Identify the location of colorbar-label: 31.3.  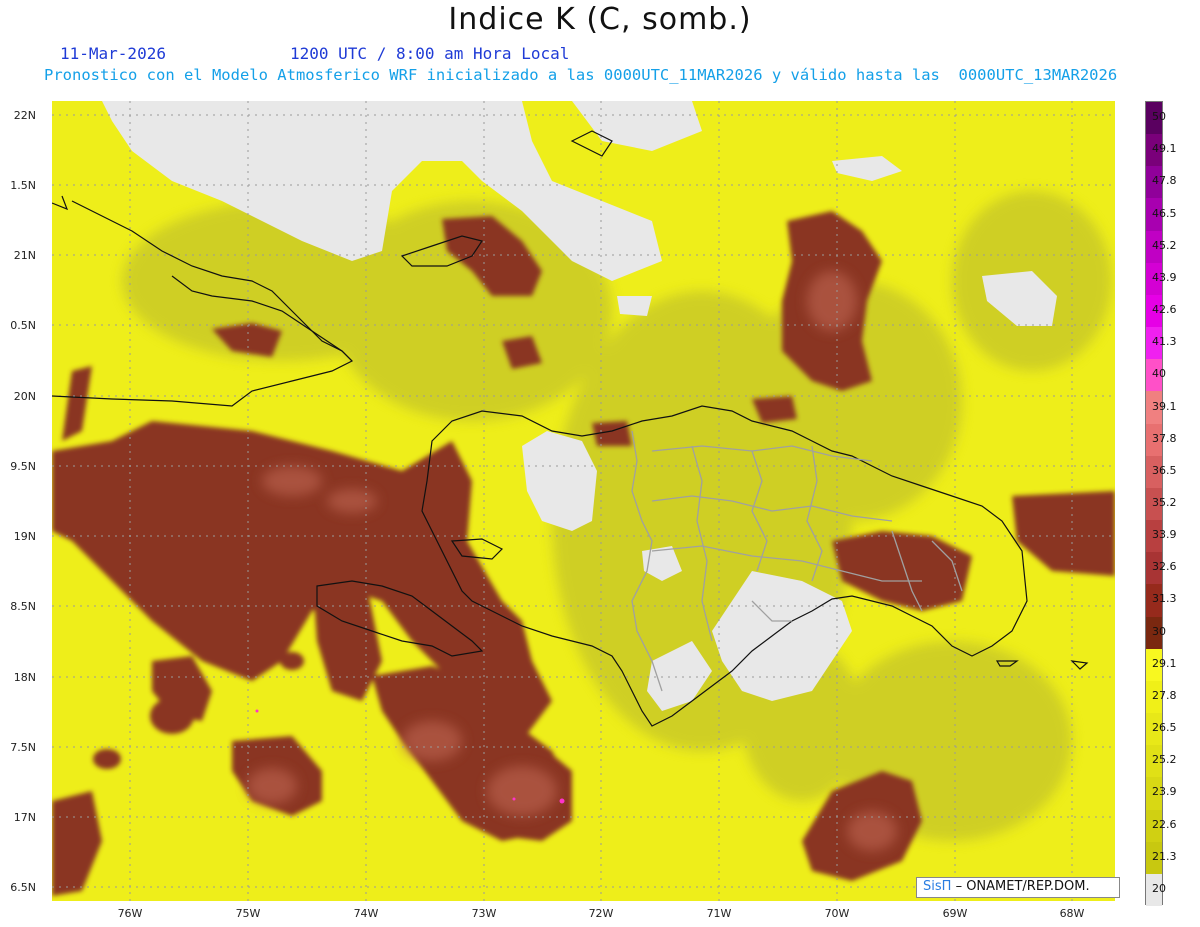
(1164, 599).